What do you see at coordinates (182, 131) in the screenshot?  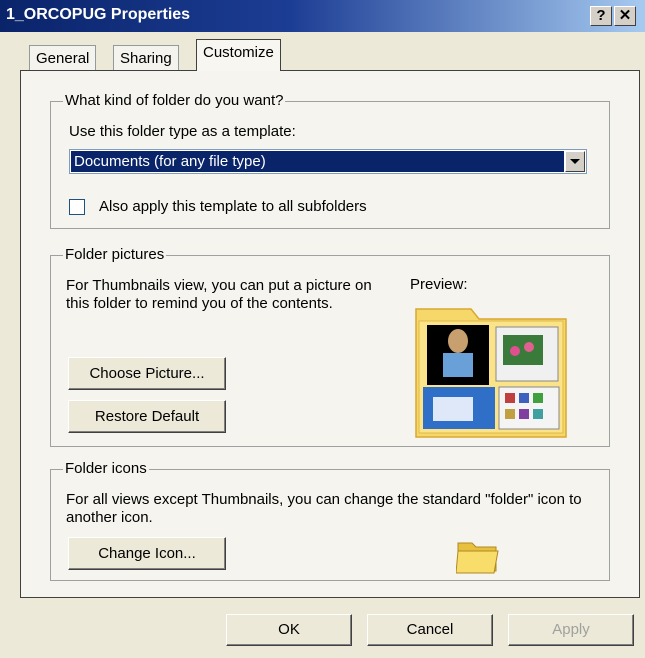 I see `template-label: Use this folder type as a template:` at bounding box center [182, 131].